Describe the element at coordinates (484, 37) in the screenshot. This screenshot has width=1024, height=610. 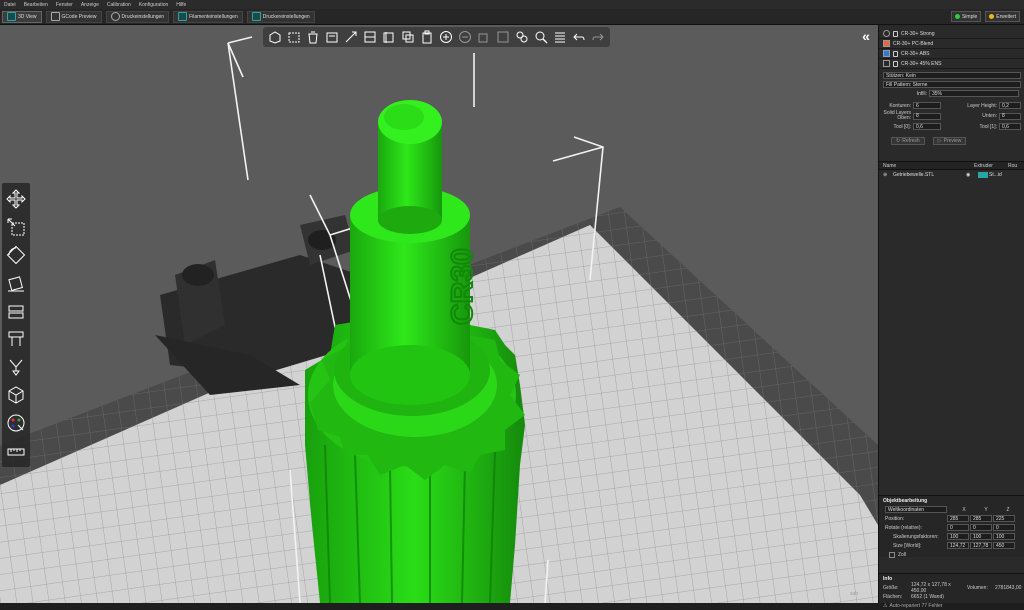
I see `split-objects-icon` at that location.